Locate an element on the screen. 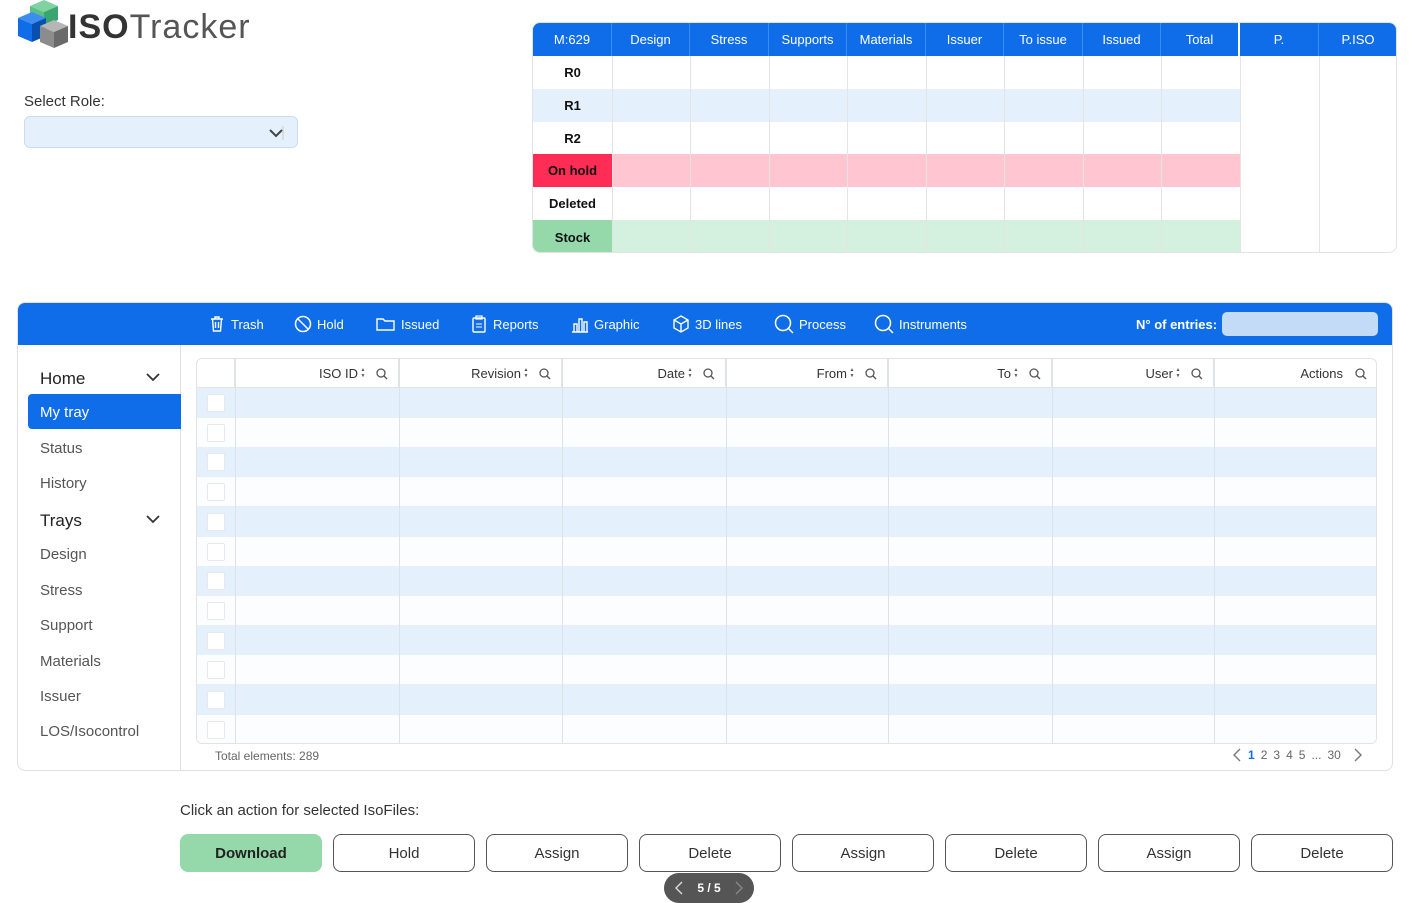 The height and width of the screenshot is (903, 1428). summary-row-label: Stock is located at coordinates (572, 236).